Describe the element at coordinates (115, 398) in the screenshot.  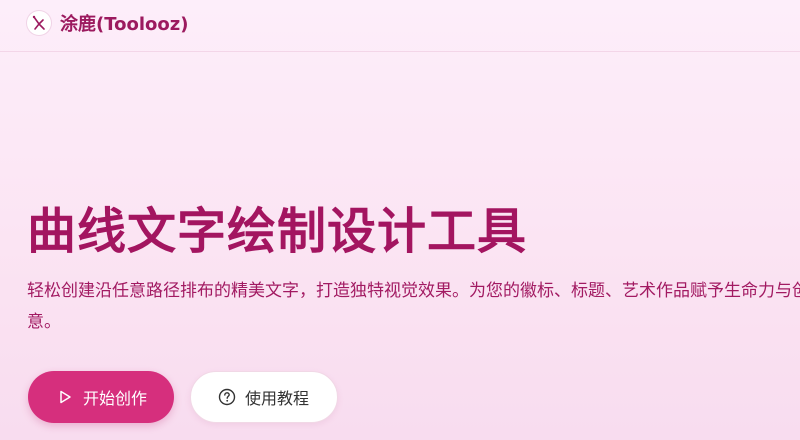
I see `start-creating-label: 开始创作` at that location.